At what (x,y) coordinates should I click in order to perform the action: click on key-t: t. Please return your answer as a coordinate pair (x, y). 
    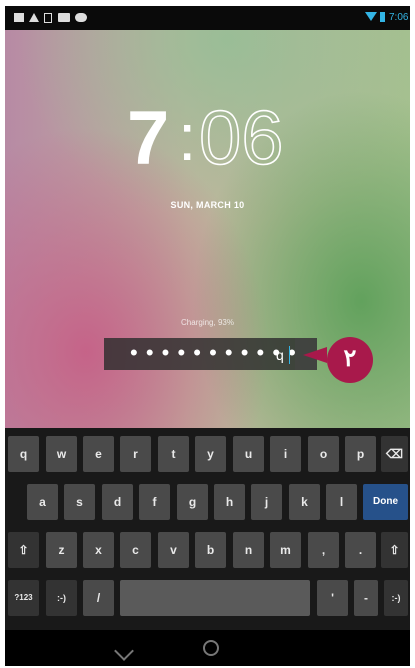
    Looking at the image, I should click on (173, 454).